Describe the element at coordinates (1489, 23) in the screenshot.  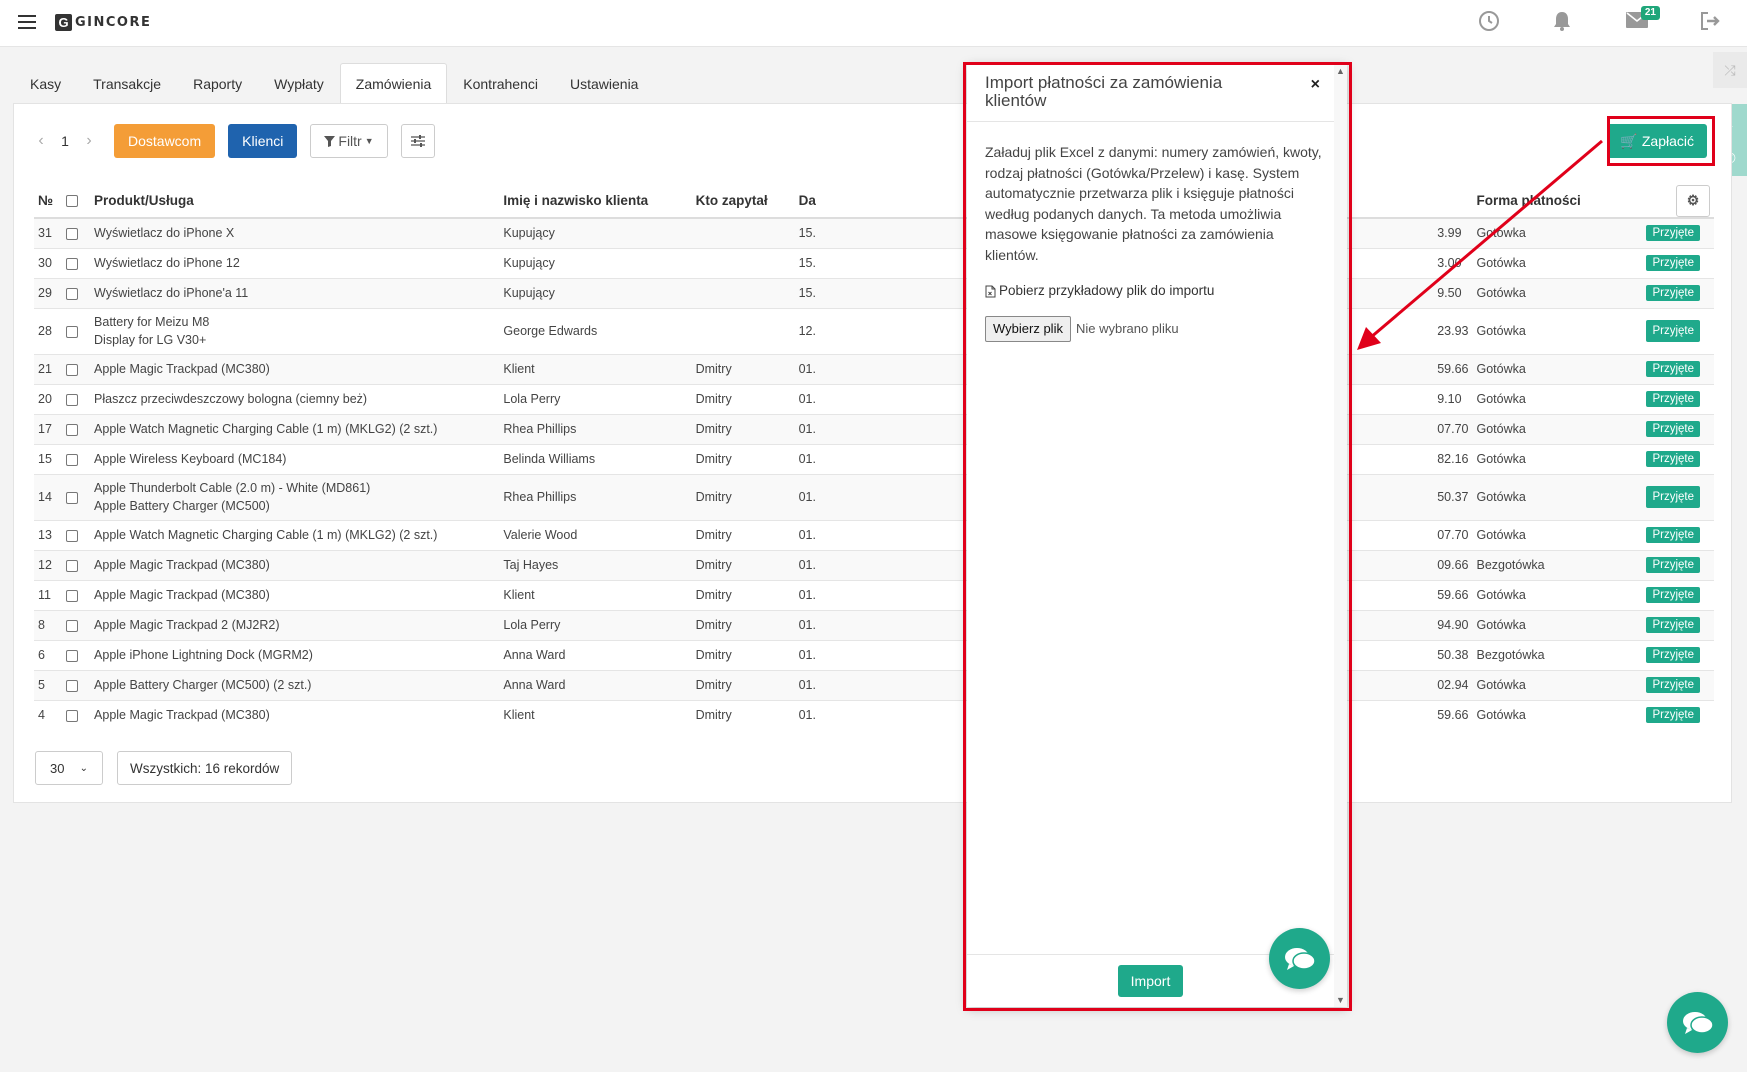
I see `clock-icon` at that location.